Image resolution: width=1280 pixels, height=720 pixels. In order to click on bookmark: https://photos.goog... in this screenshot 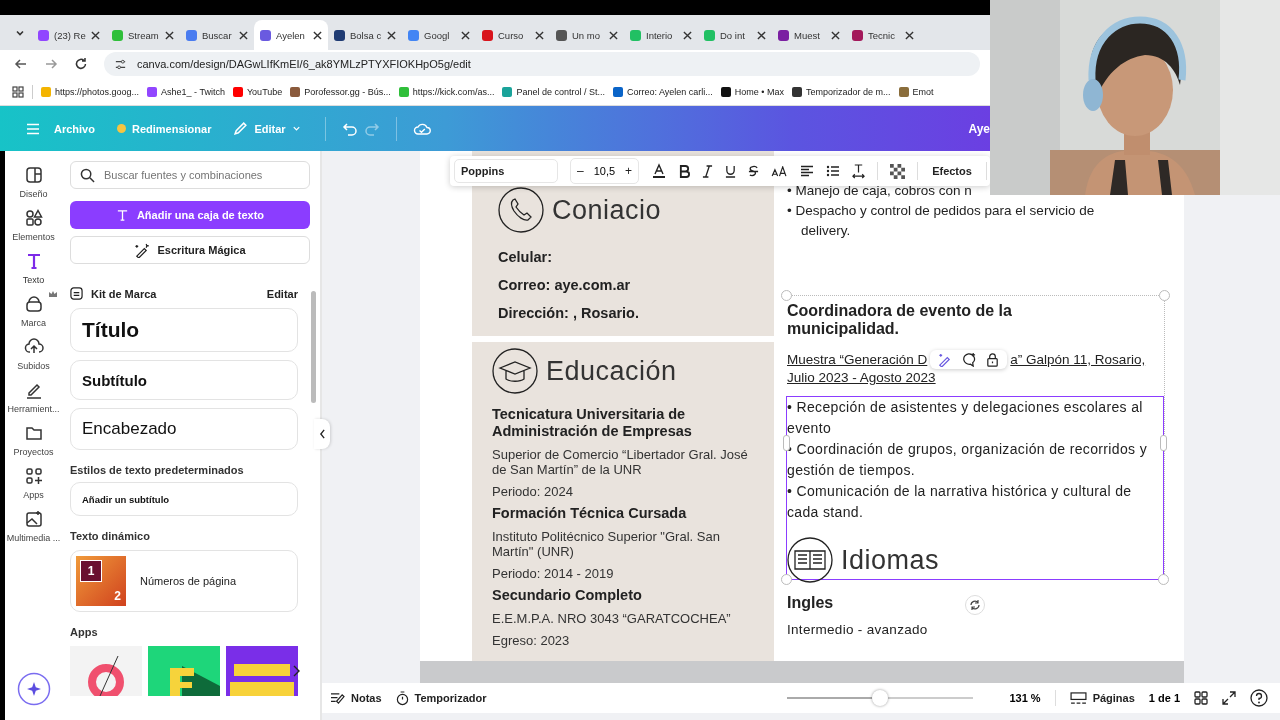, I will do `click(90, 91)`.